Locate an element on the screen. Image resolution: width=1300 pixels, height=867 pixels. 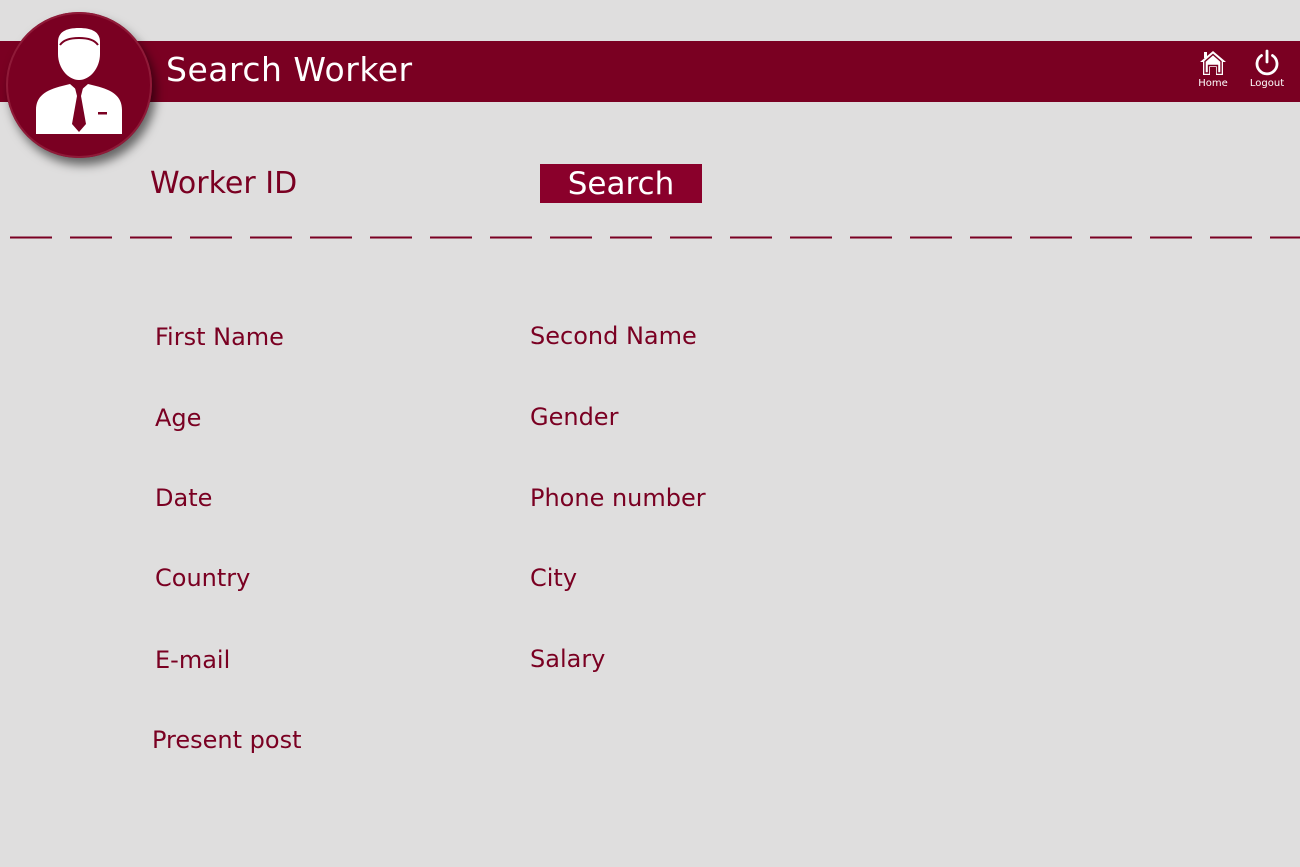
country-label: Country is located at coordinates (203, 578).